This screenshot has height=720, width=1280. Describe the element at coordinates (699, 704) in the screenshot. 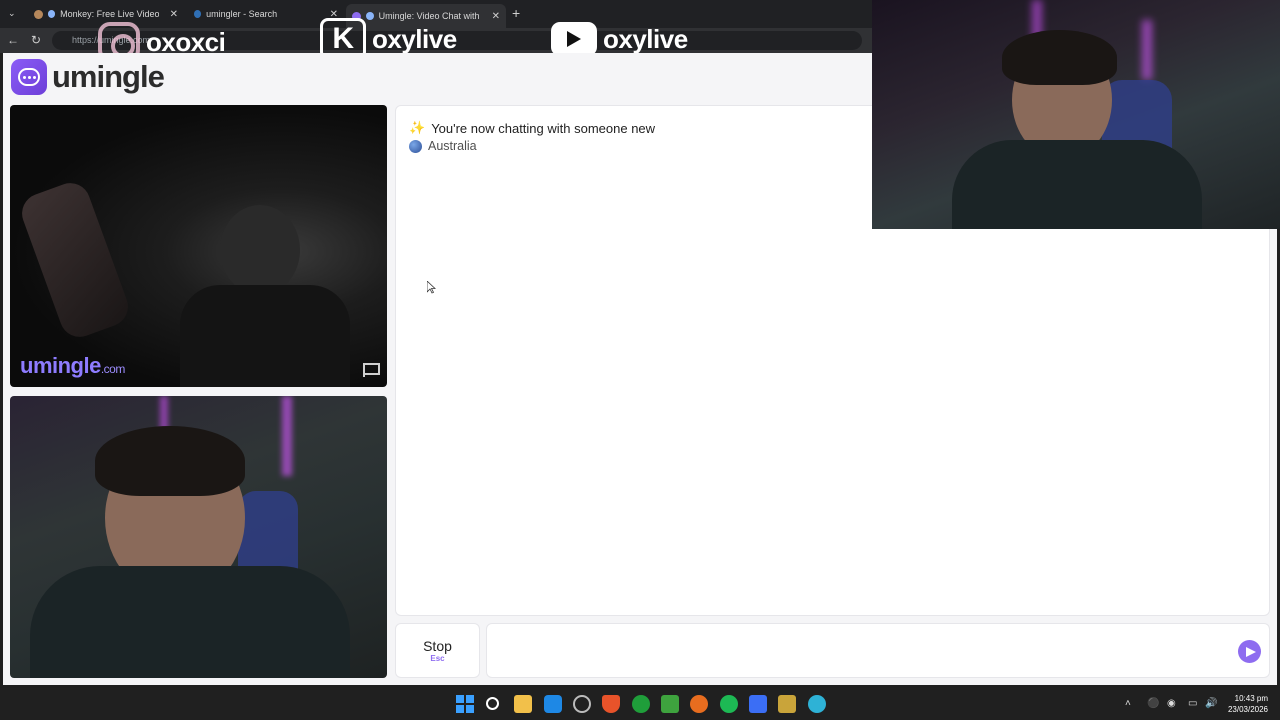

I see `fl-studio-icon` at that location.